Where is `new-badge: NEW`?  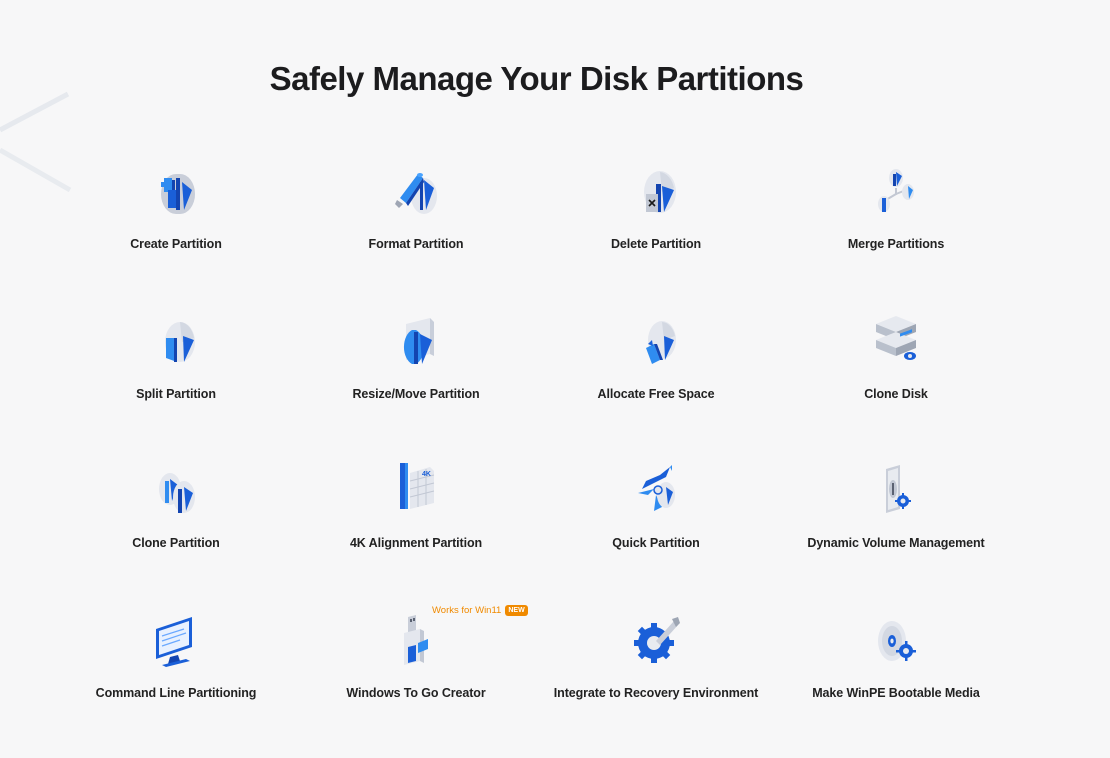 new-badge: NEW is located at coordinates (516, 610).